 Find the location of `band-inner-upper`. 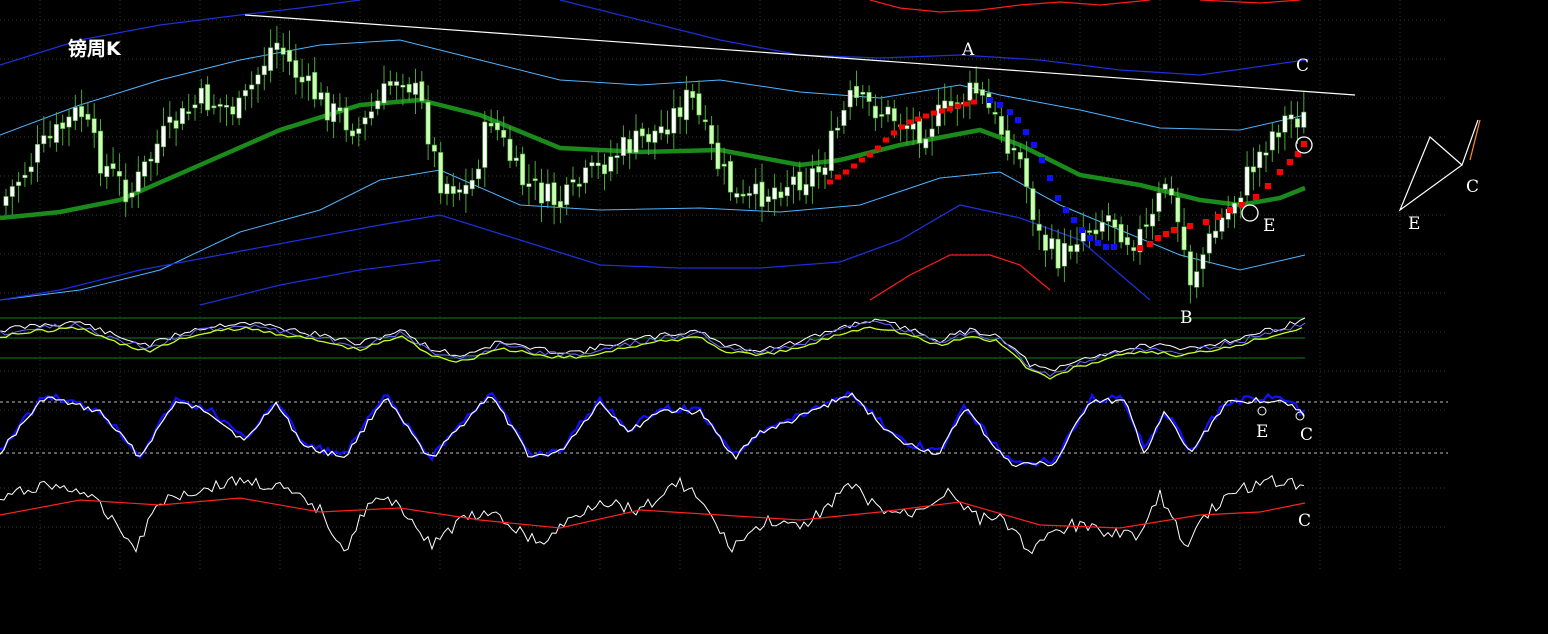

band-inner-upper is located at coordinates (653, 87).